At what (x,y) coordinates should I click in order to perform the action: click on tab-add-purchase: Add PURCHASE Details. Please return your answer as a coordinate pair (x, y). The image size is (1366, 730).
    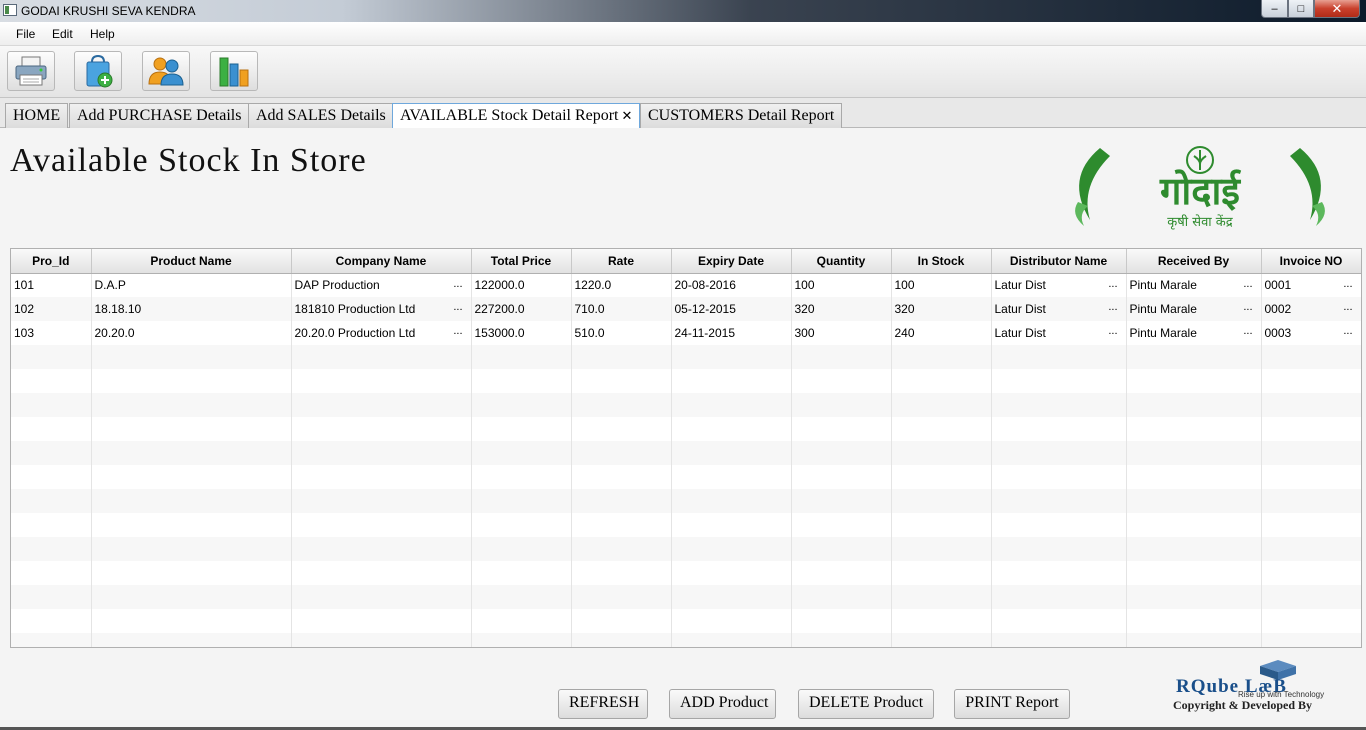
    Looking at the image, I should click on (159, 115).